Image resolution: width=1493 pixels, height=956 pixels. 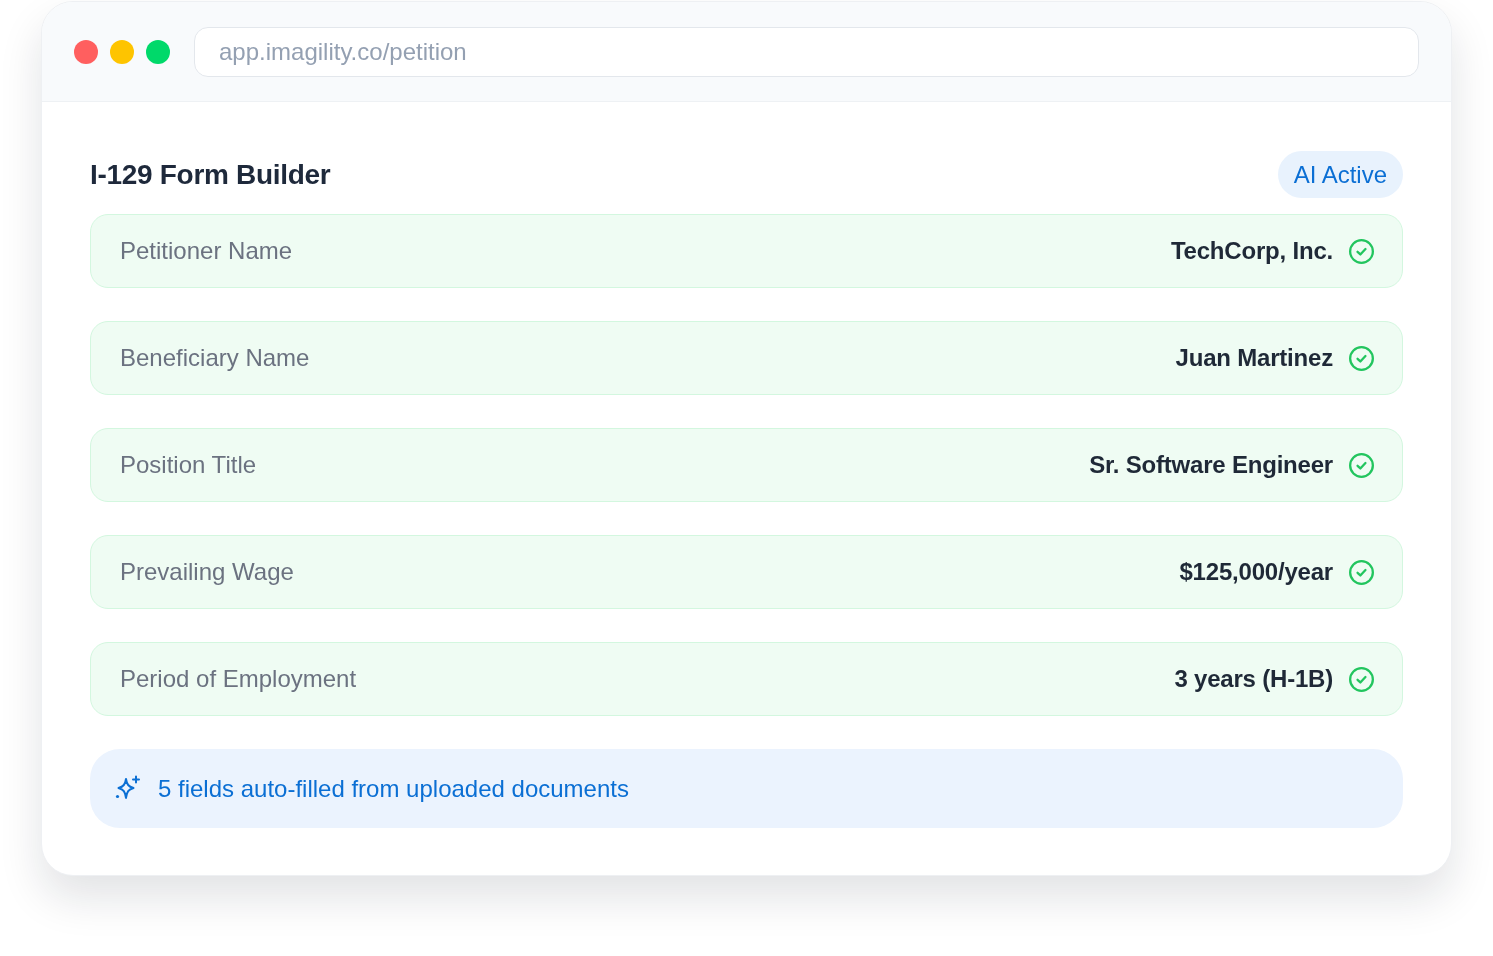 What do you see at coordinates (806, 51) in the screenshot?
I see `address-bar: app.imagility.co/petition` at bounding box center [806, 51].